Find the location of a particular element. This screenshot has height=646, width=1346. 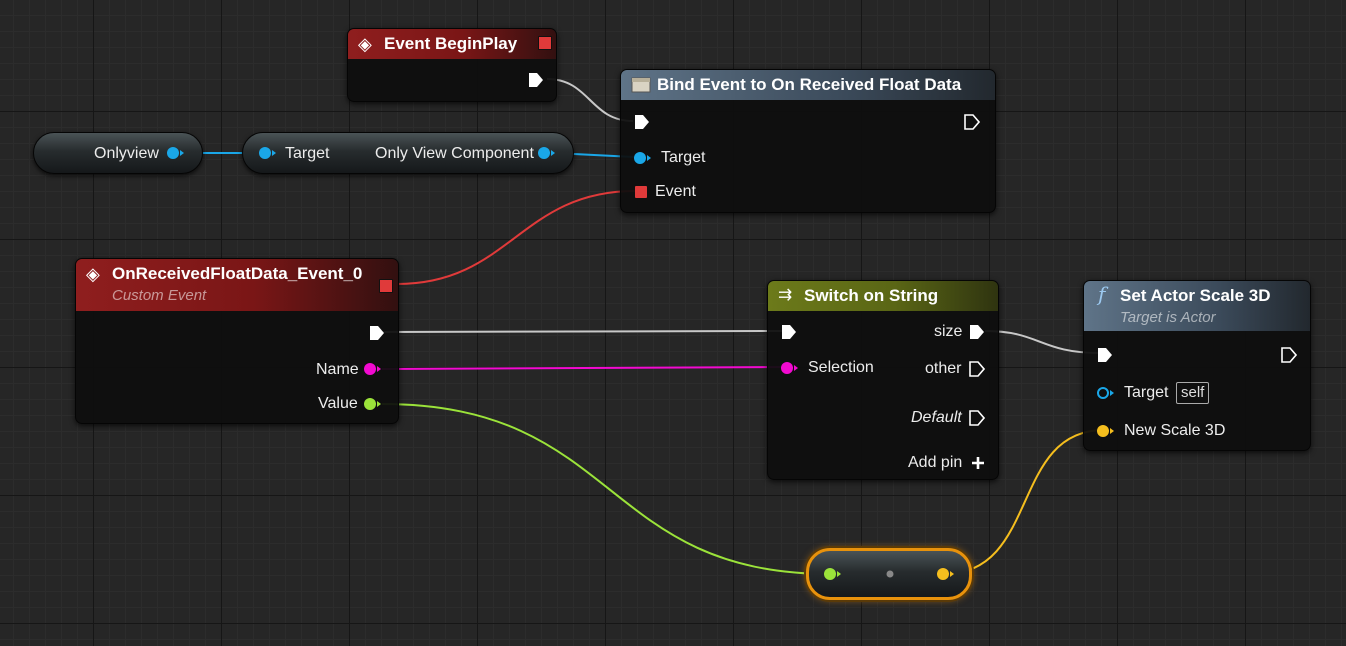

float-to-vector-conversion-node is located at coordinates (889, 574).